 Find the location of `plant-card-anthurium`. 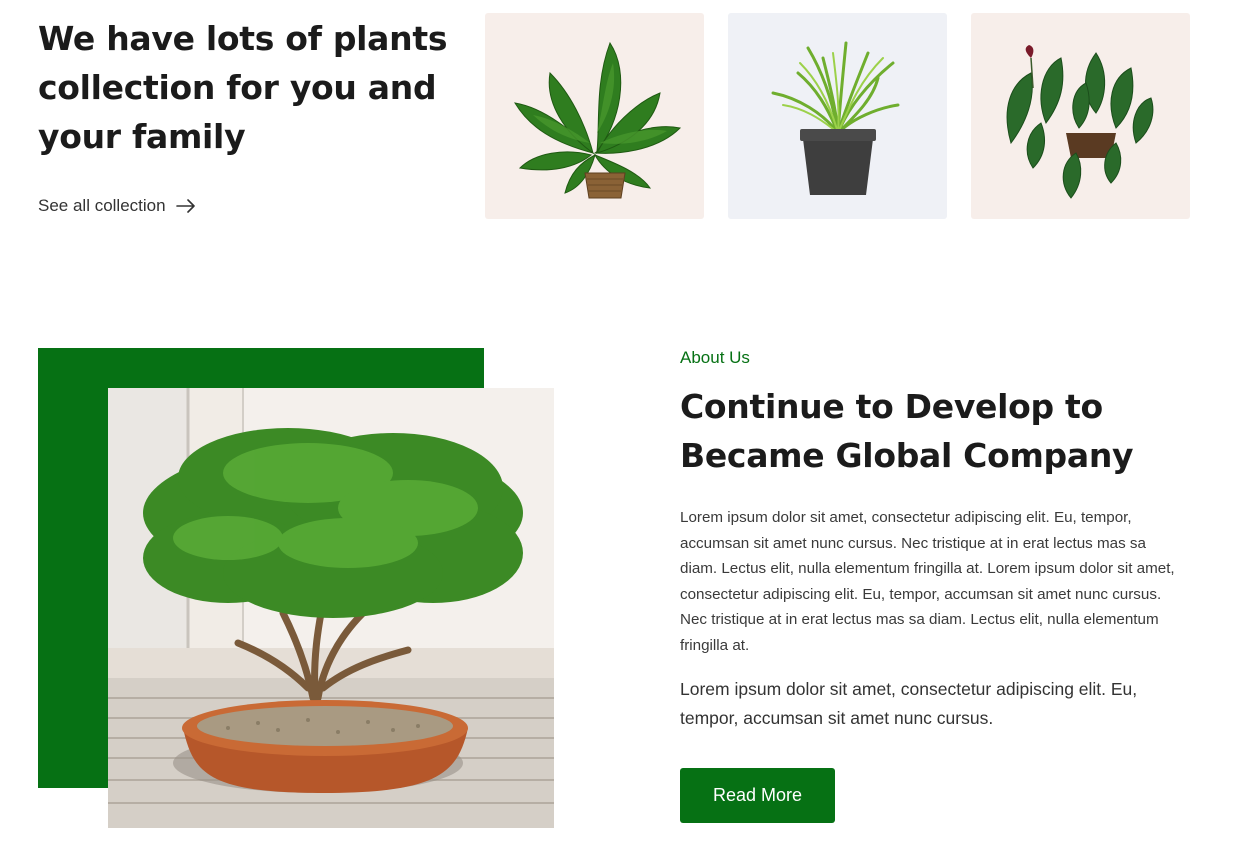

plant-card-anthurium is located at coordinates (1080, 116).